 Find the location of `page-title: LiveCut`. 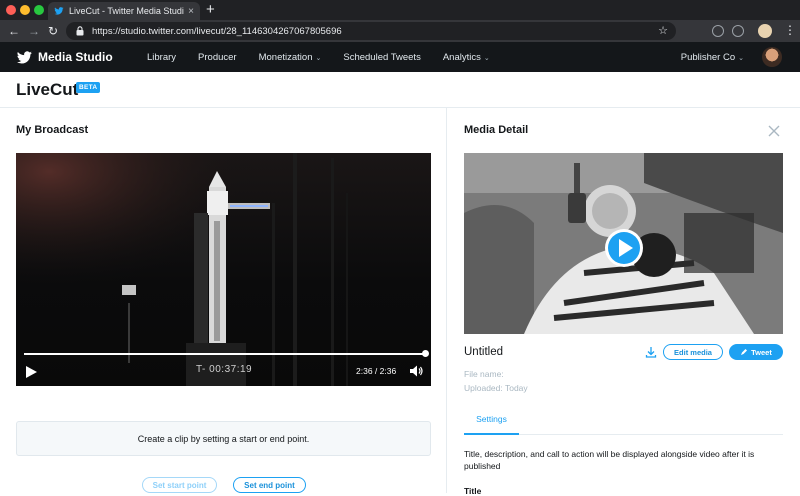

page-title: LiveCut is located at coordinates (47, 89).